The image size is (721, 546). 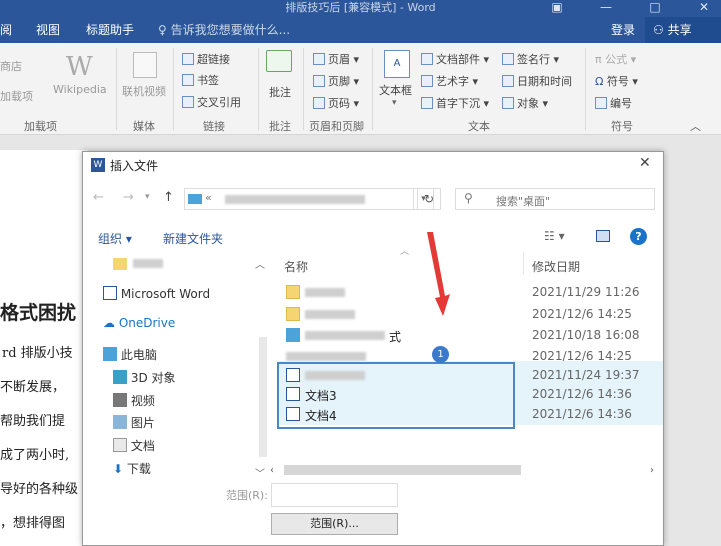 I want to click on organize-label: 组织, so click(x=110, y=239).